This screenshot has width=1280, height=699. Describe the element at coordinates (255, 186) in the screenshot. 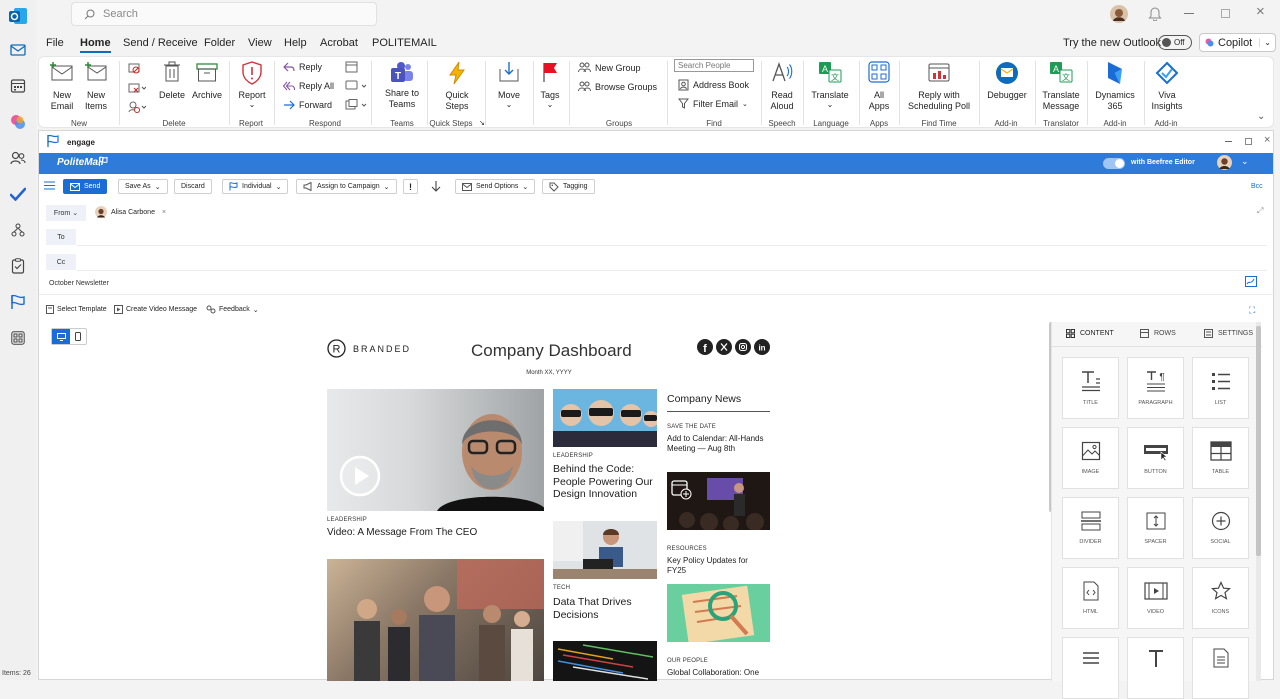

I see `individual-dropdown: Individual ⌄` at that location.